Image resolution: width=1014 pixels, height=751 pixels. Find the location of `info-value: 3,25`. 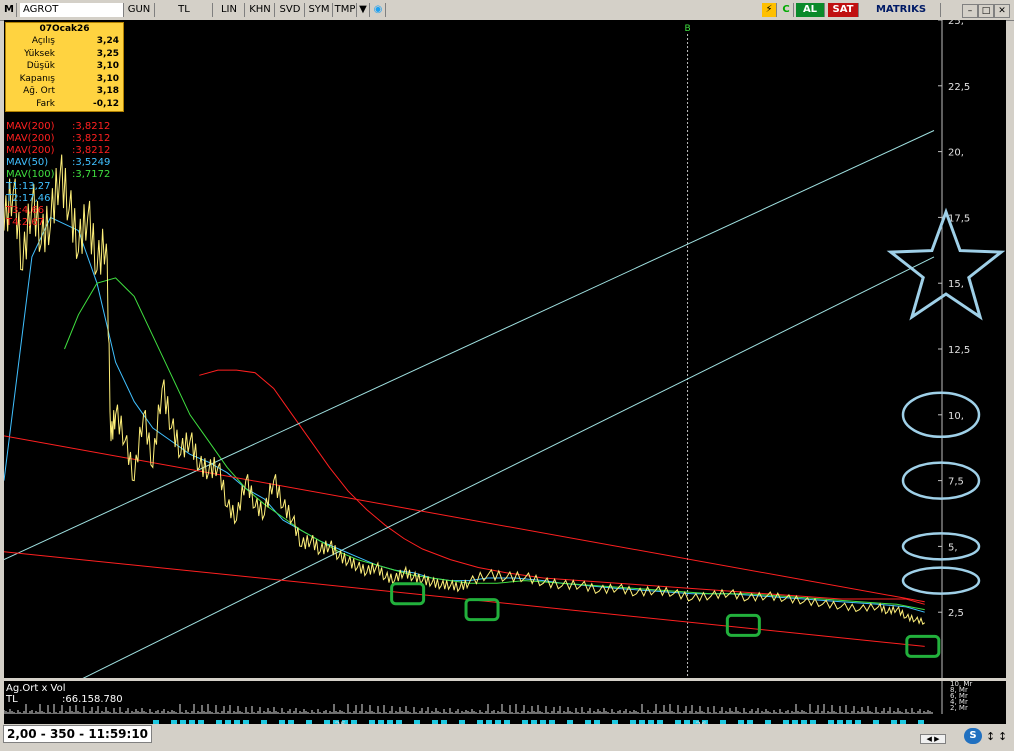

info-value: 3,25 is located at coordinates (107, 53).